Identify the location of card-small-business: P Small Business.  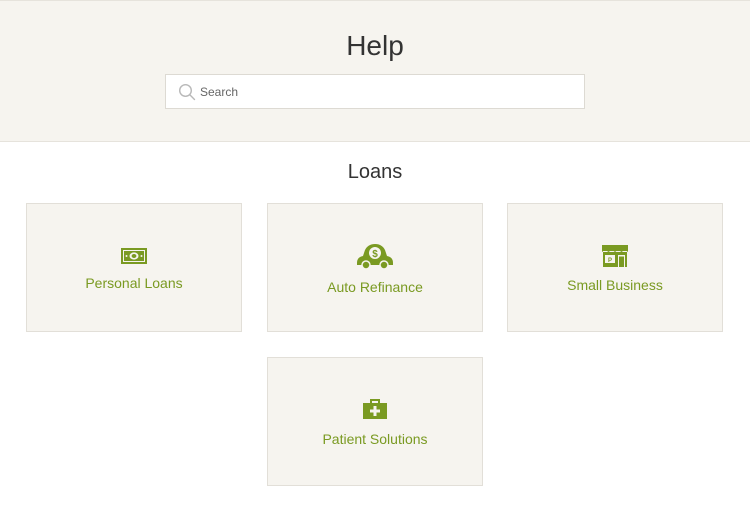
(615, 267).